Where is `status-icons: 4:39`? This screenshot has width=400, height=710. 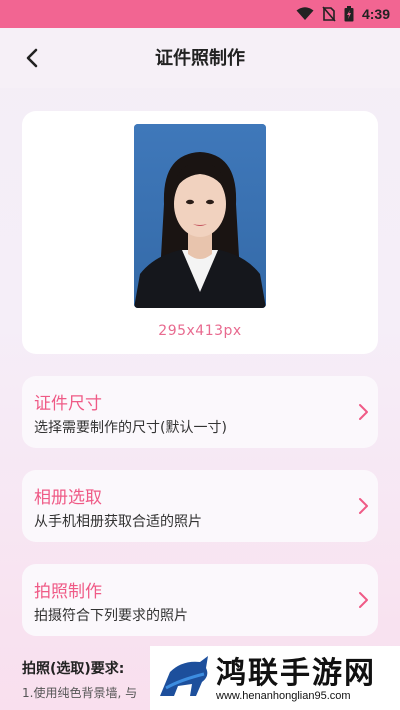
status-icons: 4:39 is located at coordinates (343, 14).